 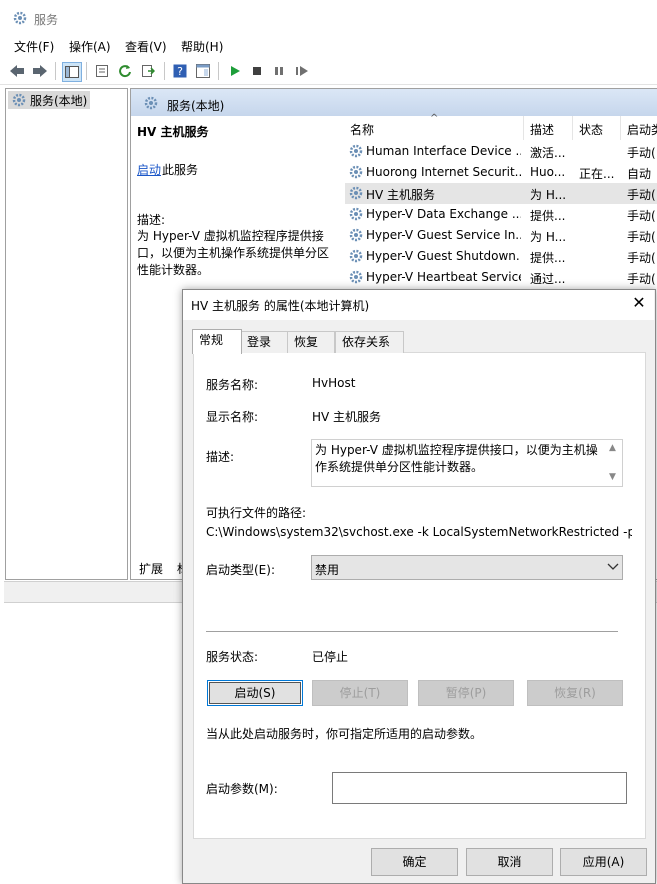 I want to click on column-description: 描述, so click(x=542, y=129).